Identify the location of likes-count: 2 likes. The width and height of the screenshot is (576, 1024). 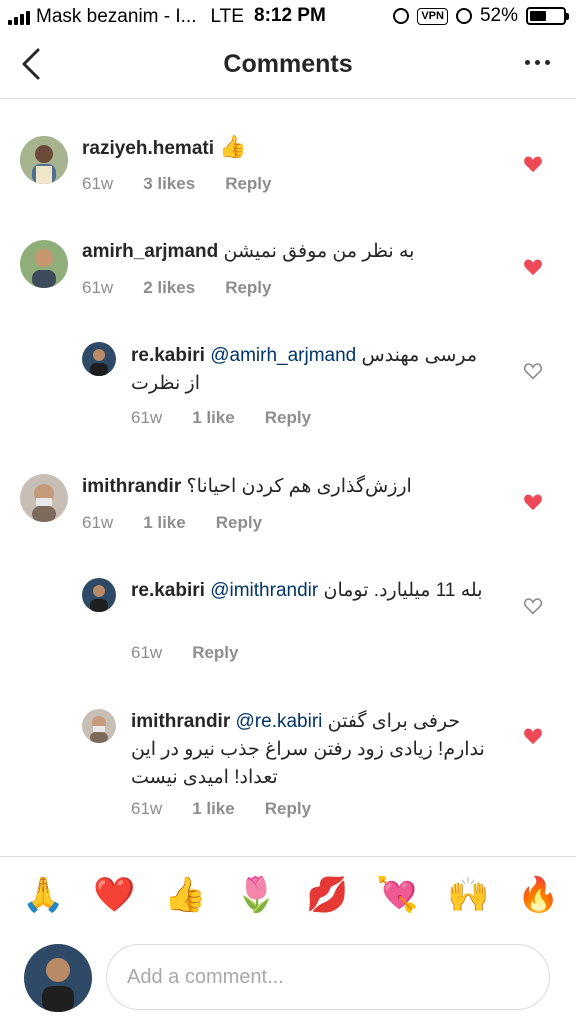
(169, 288).